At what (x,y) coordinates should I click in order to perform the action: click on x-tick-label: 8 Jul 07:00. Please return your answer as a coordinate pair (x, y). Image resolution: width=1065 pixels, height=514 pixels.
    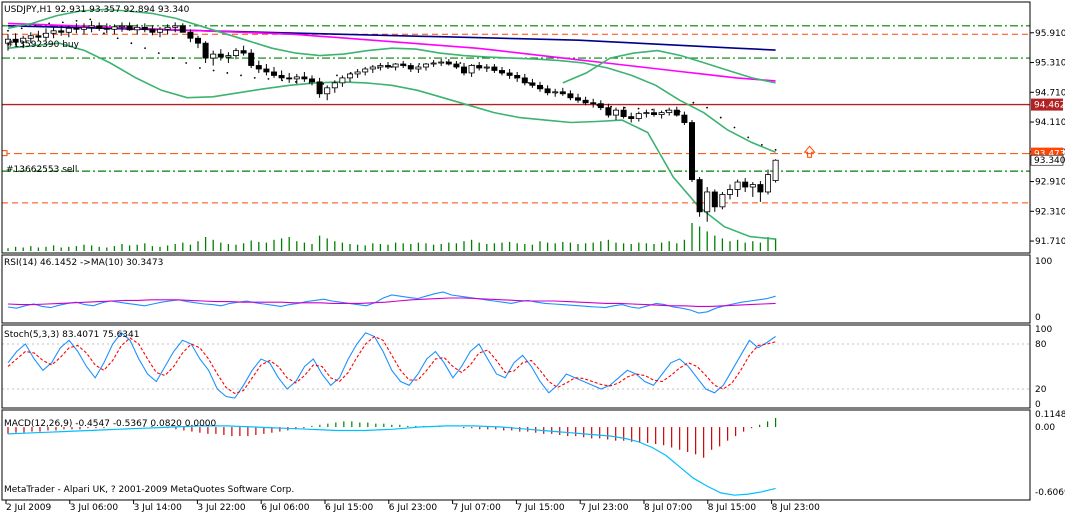
    Looking at the image, I should click on (668, 508).